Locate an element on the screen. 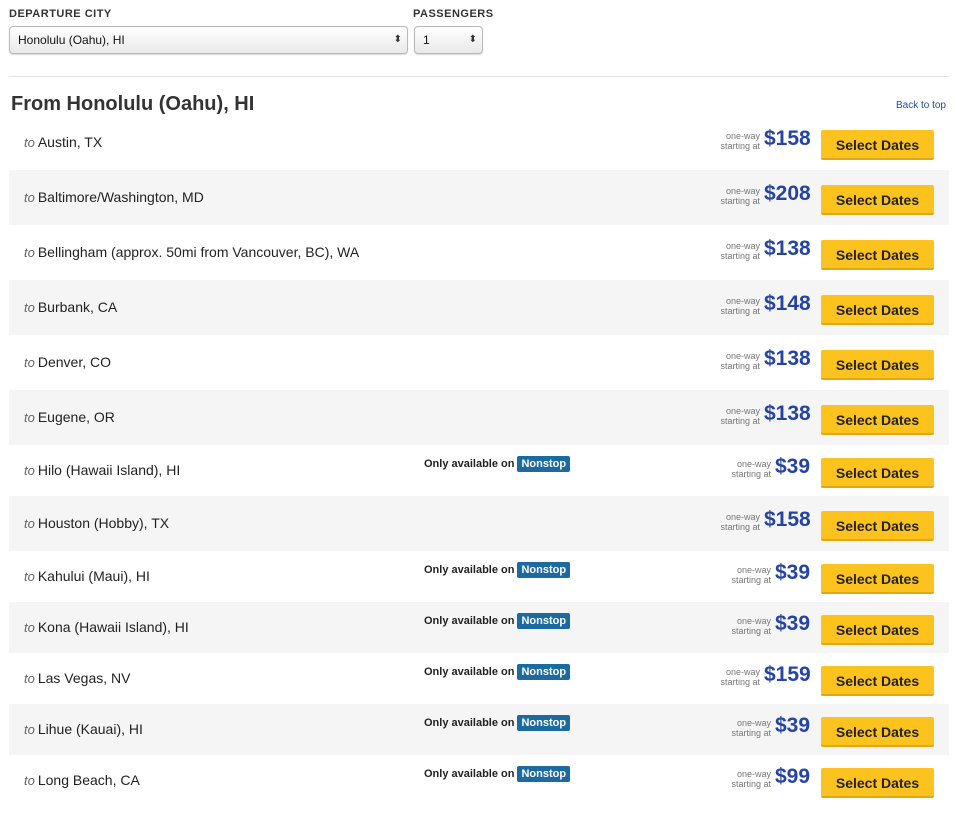  destination-name: to Eugene, OR is located at coordinates (69, 417).